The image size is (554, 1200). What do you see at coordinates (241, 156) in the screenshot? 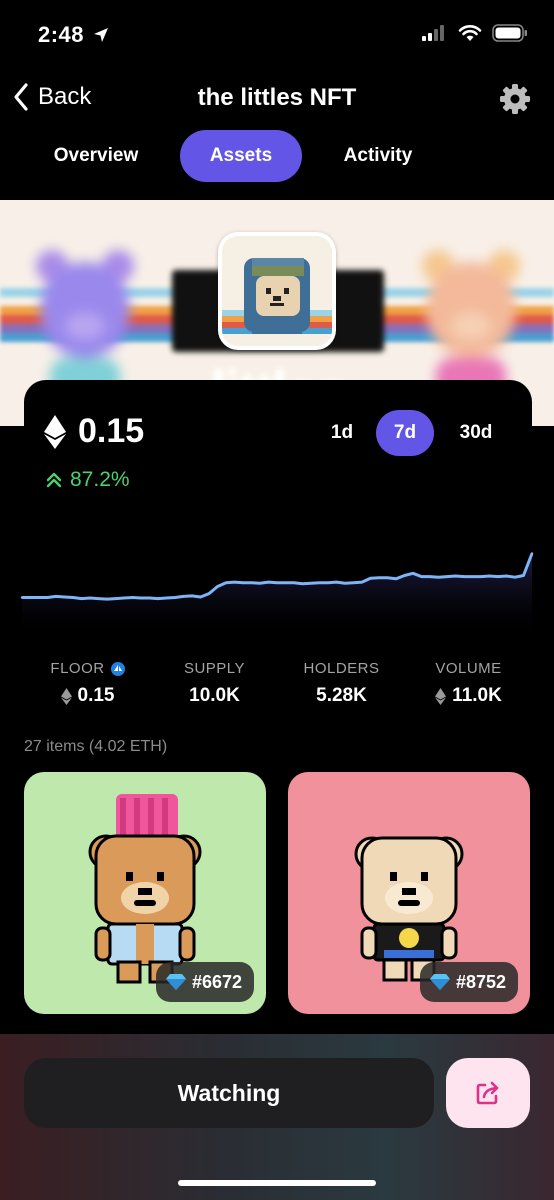
I see `tab-assets: Assets` at bounding box center [241, 156].